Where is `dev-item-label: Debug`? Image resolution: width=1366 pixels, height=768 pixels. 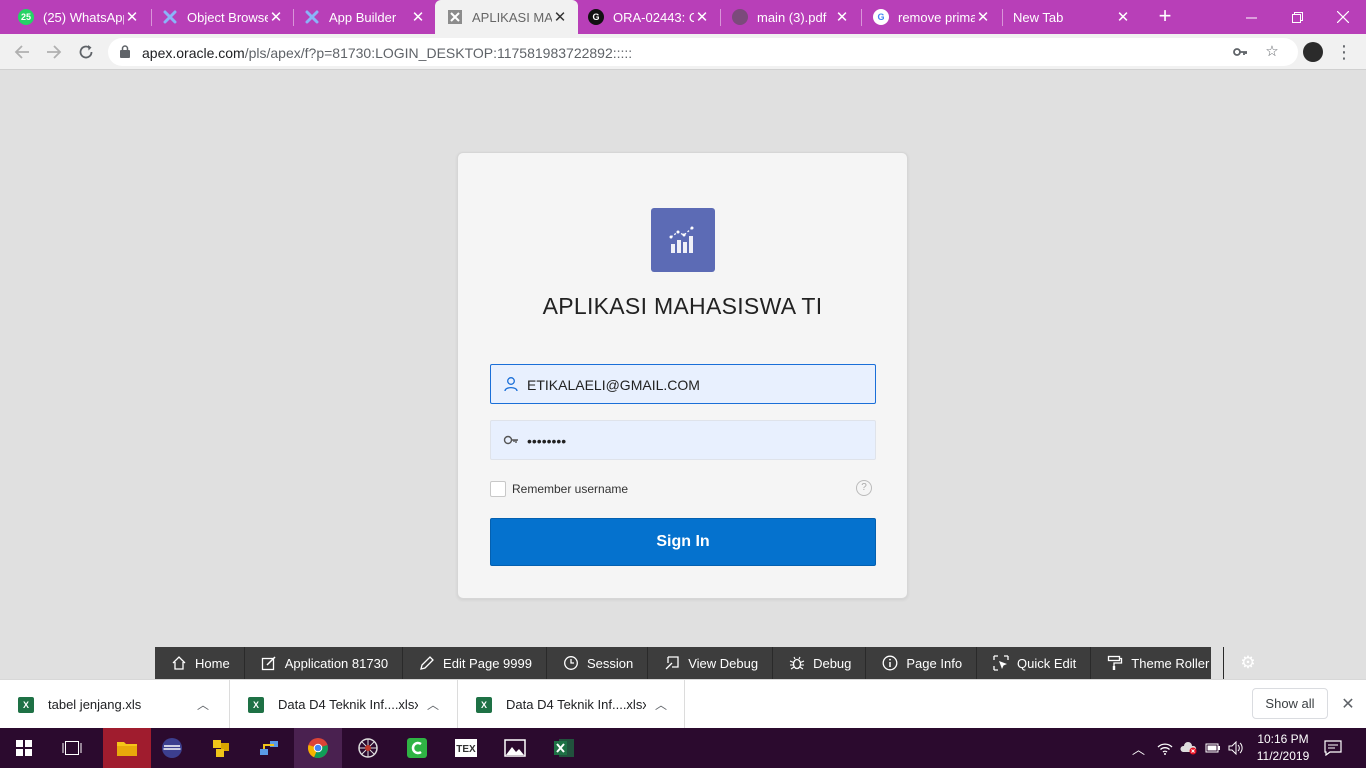 dev-item-label: Debug is located at coordinates (832, 663).